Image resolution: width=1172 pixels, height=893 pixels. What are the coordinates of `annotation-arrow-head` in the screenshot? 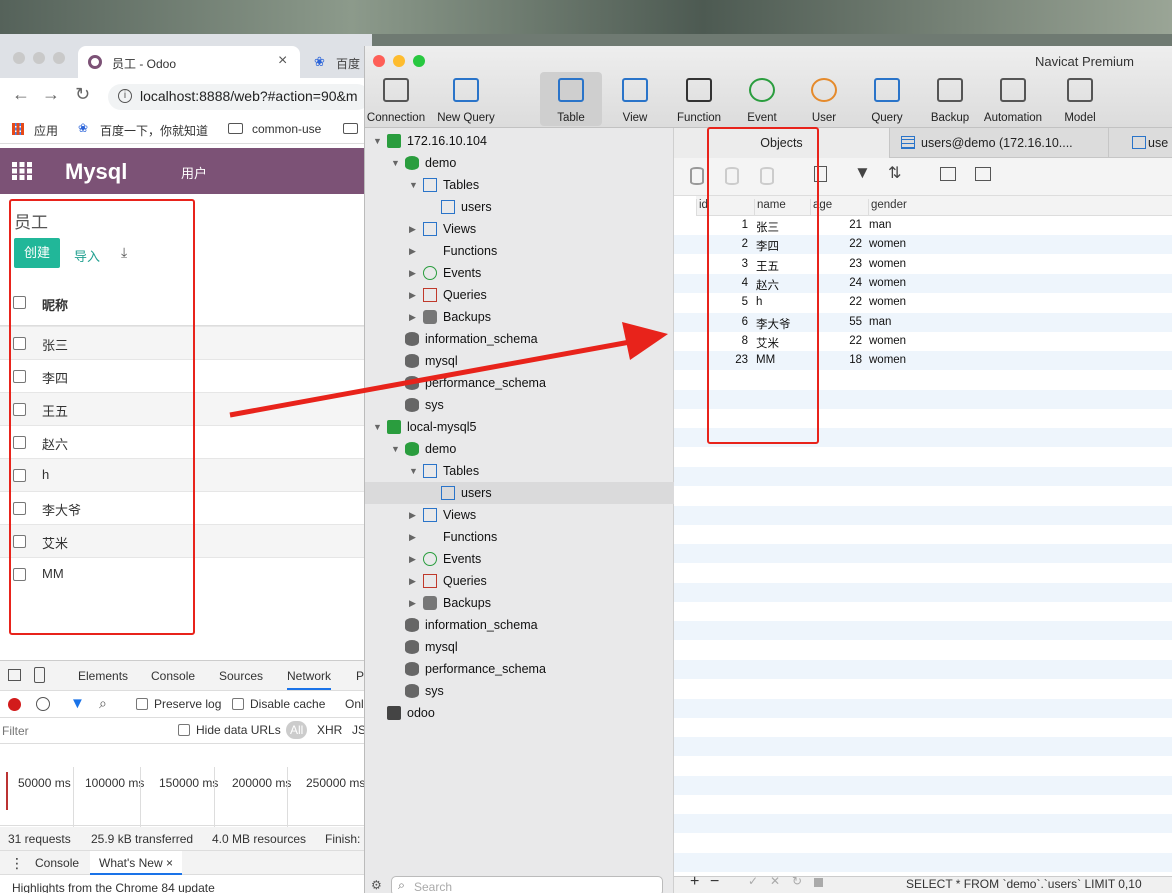 It's located at (645, 341).